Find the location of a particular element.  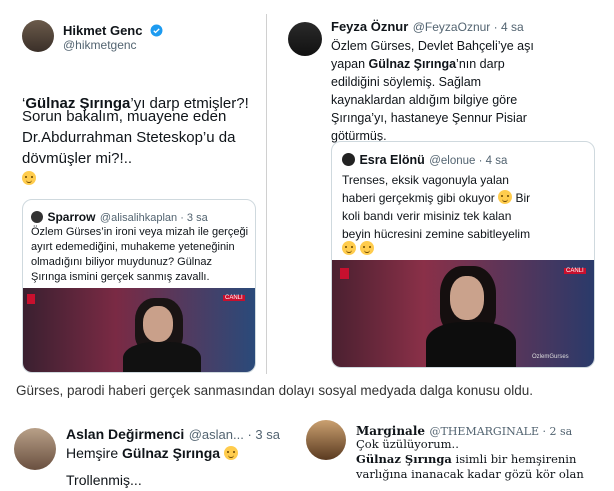

author-name: Aslan Değirmenci is located at coordinates (125, 434).